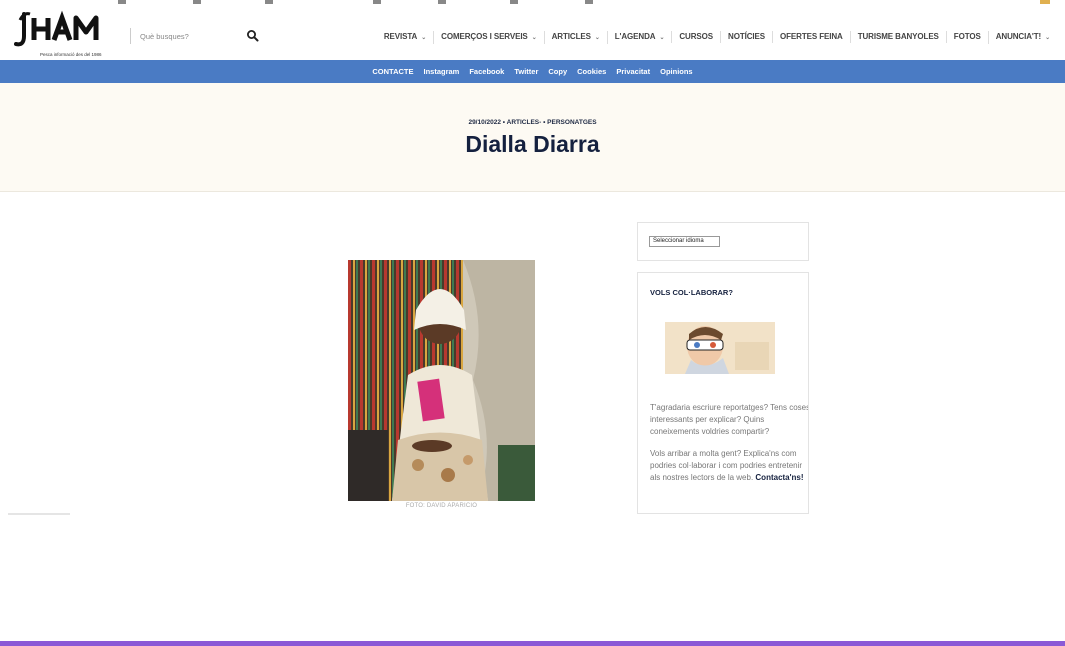  I want to click on nav-item-noticies: NOTÍCIES, so click(746, 37).